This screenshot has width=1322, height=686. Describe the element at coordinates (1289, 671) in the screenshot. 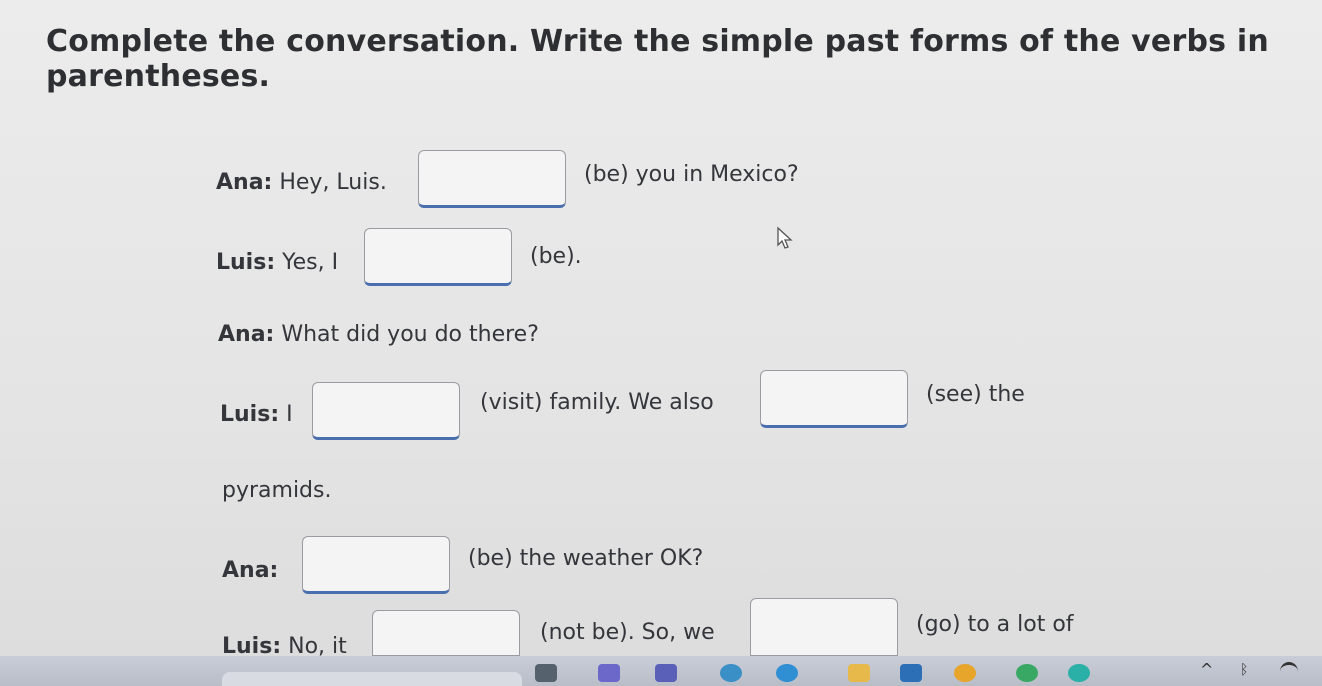

I see `wifi-icon` at that location.